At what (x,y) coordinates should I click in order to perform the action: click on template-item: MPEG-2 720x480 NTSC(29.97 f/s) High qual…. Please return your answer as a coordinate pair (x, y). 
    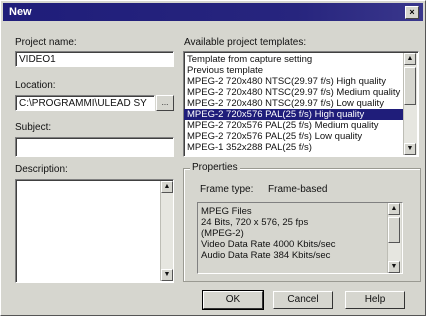
    Looking at the image, I should click on (294, 81).